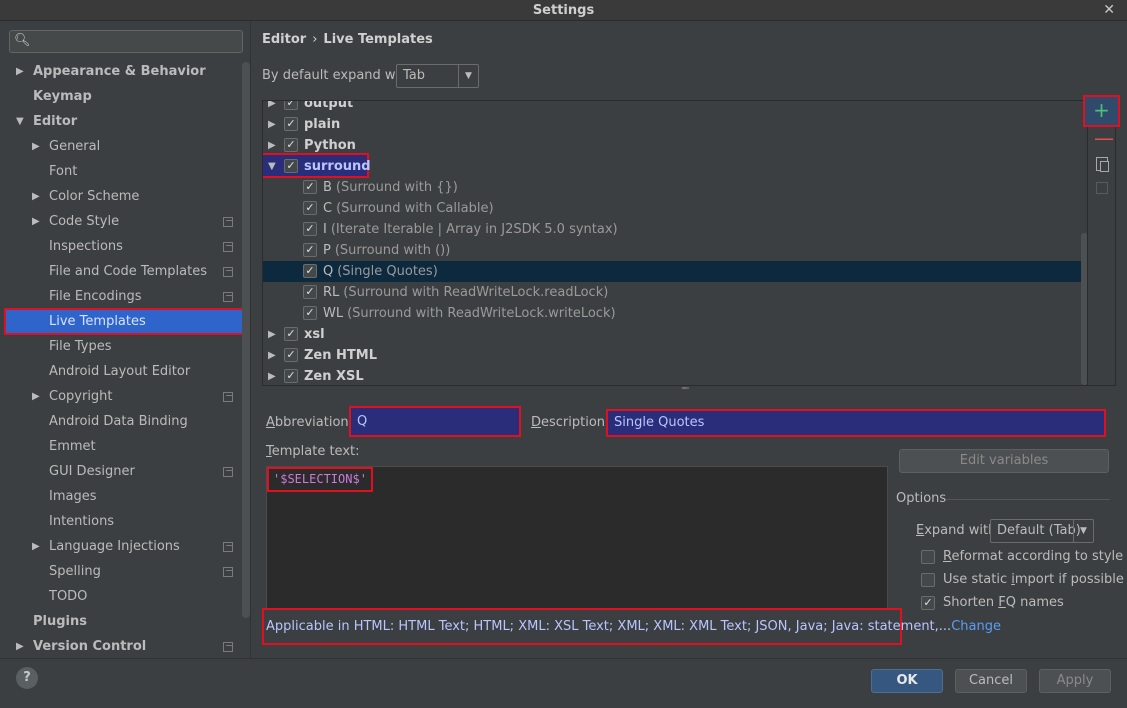 The height and width of the screenshot is (708, 1127). Describe the element at coordinates (396, 187) in the screenshot. I see `template-description: (Surround with {})` at that location.